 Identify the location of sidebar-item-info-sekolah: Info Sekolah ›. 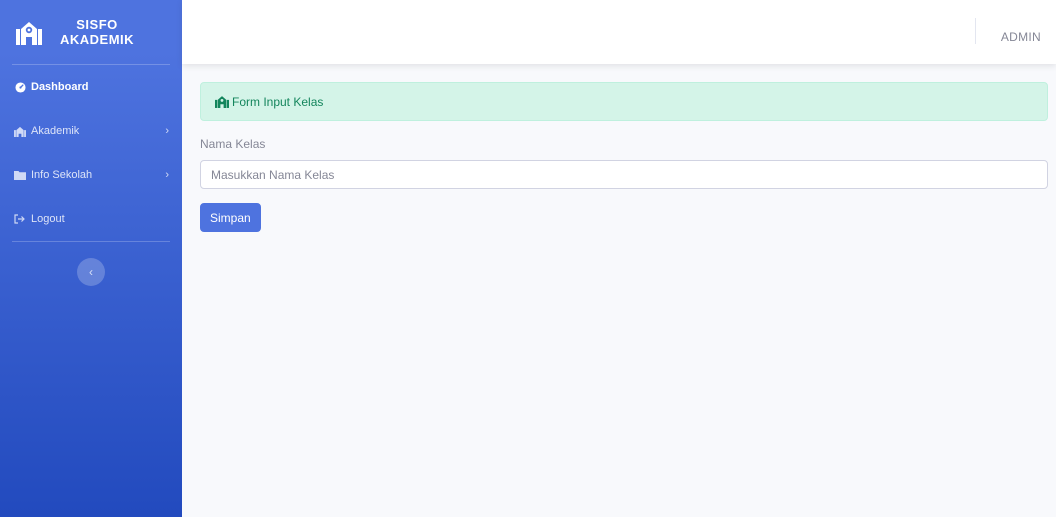
(91, 175).